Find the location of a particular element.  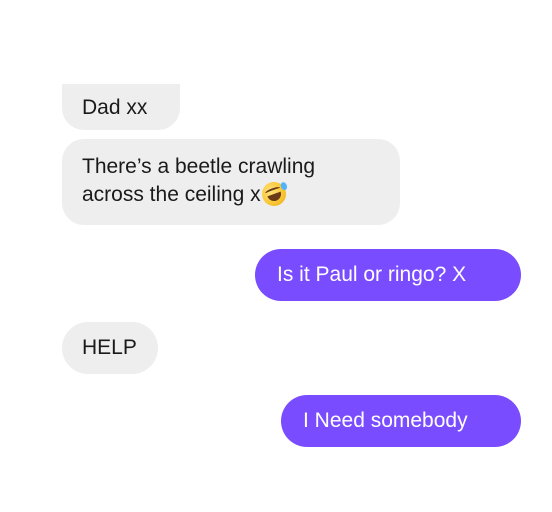

tear-drop-icon is located at coordinates (283, 186).